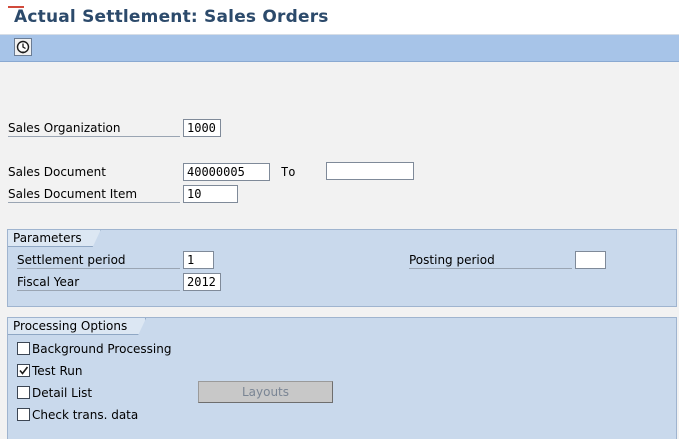 The height and width of the screenshot is (439, 679). What do you see at coordinates (102, 349) in the screenshot?
I see `background-processing-label: Background Processing` at bounding box center [102, 349].